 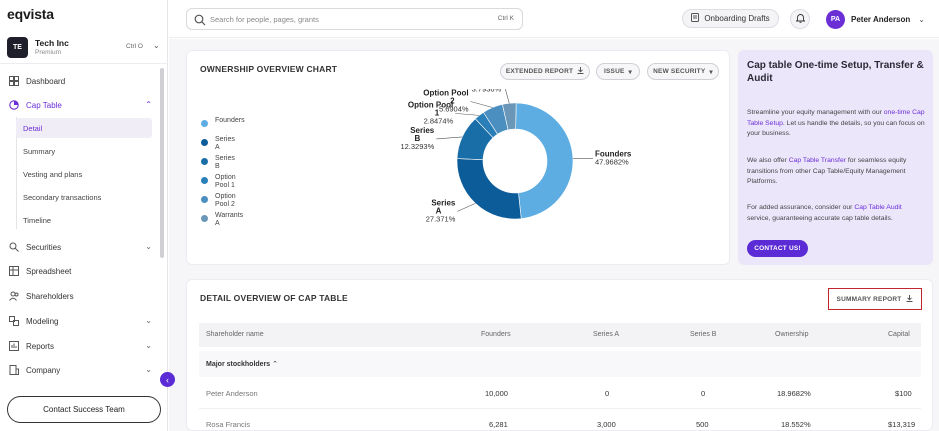 What do you see at coordinates (791, 334) in the screenshot?
I see `column-header: Ownership` at bounding box center [791, 334].